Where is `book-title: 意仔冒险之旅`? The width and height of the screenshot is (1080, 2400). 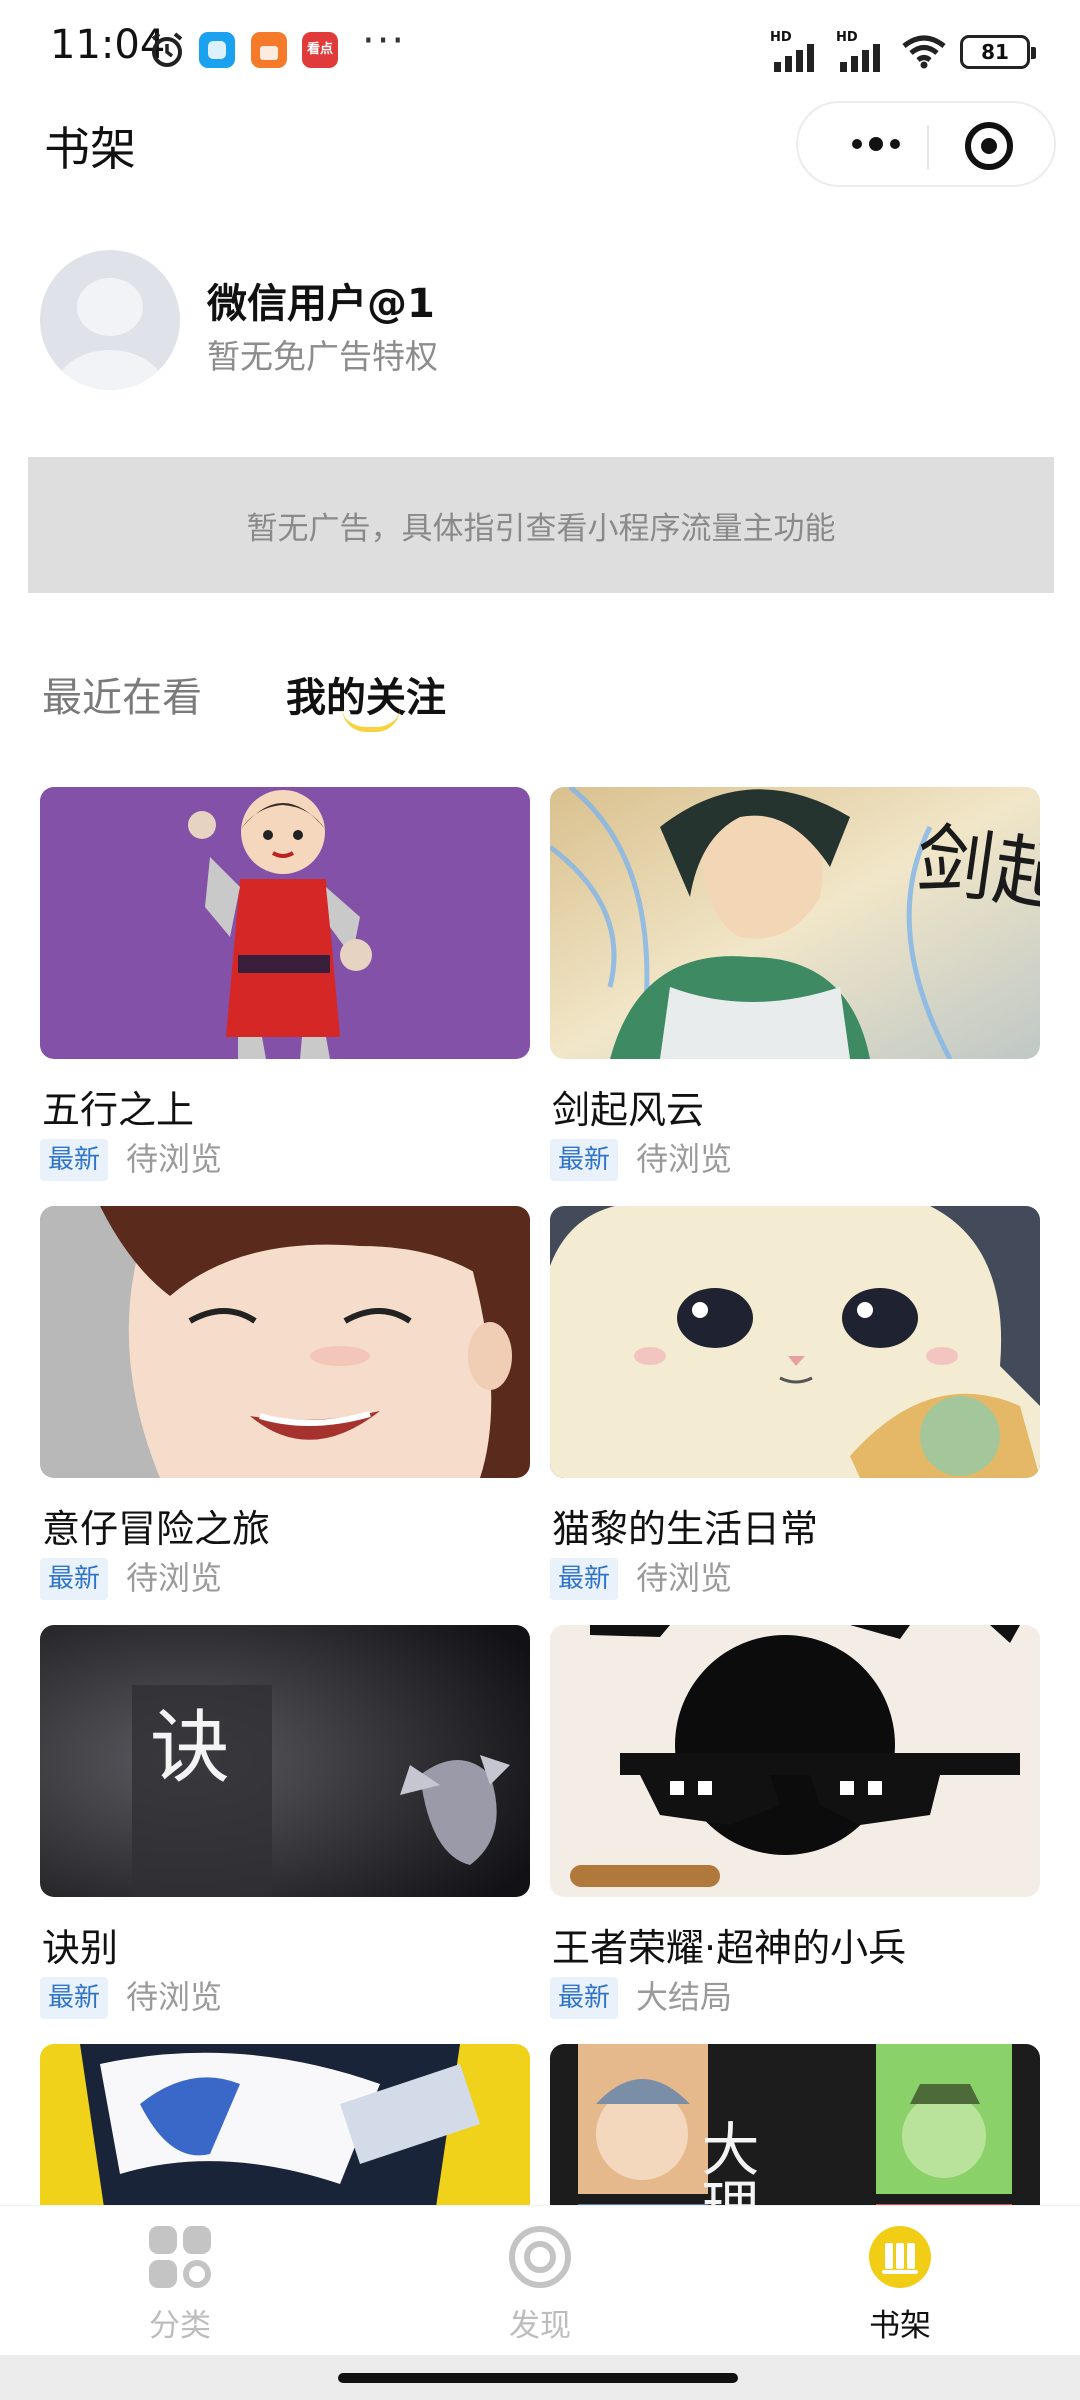 book-title: 意仔冒险之旅 is located at coordinates (156, 1529).